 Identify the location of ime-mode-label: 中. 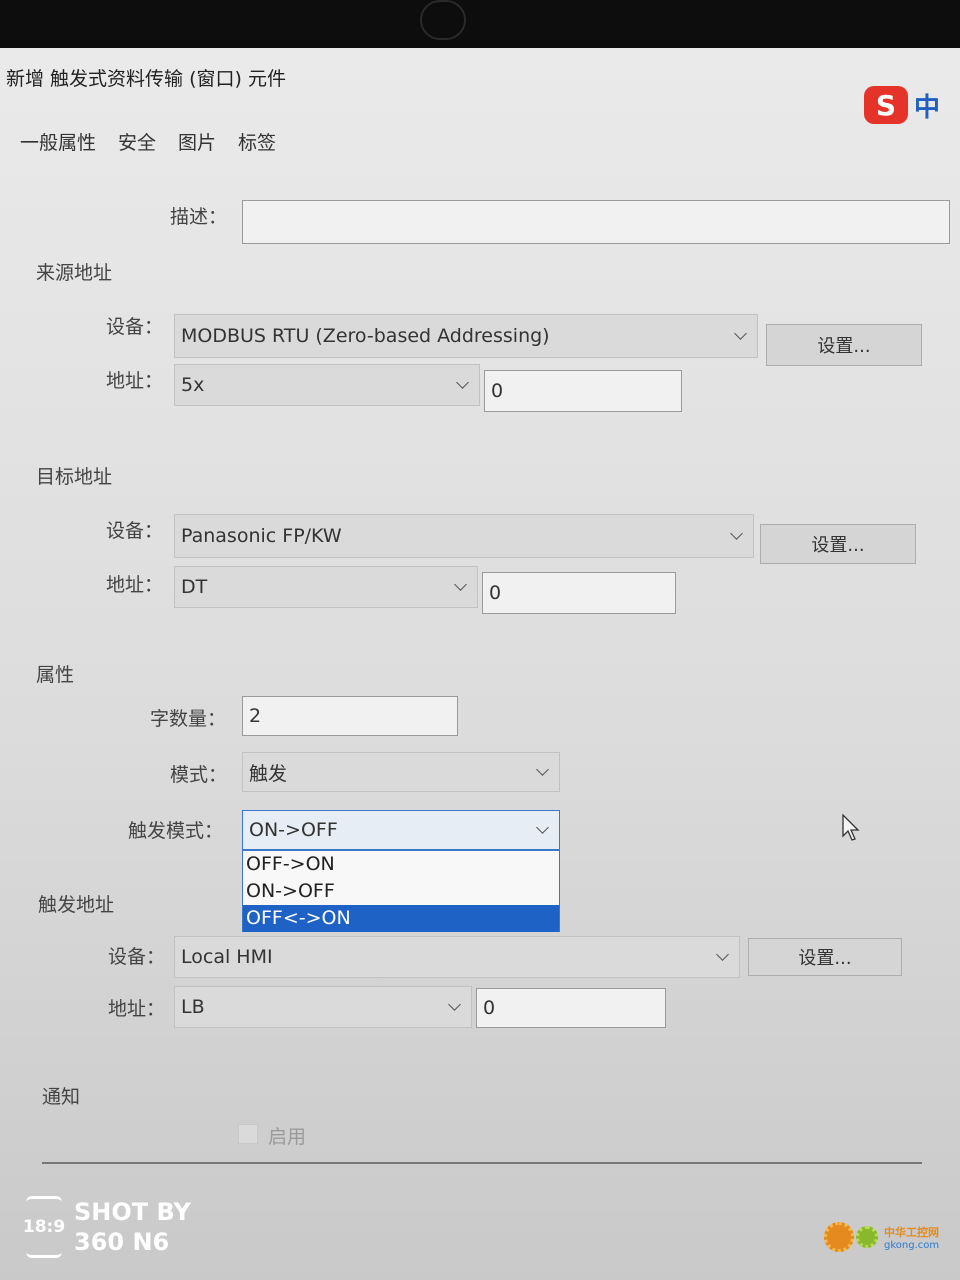
(927, 107).